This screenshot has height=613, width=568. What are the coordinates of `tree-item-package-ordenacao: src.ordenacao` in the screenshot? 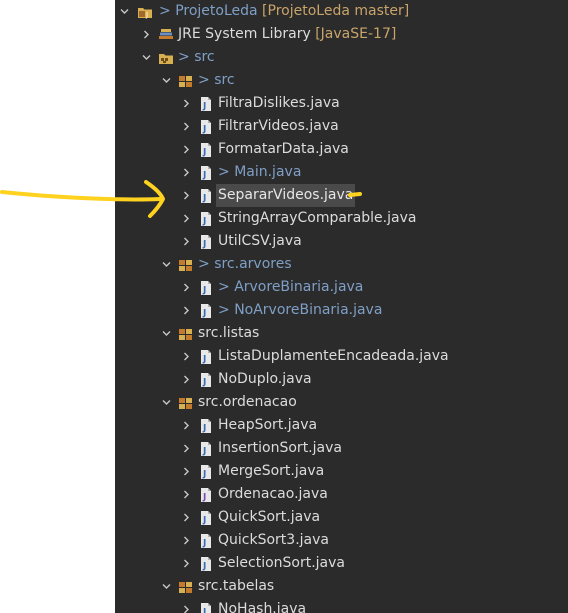 It's located at (341, 402).